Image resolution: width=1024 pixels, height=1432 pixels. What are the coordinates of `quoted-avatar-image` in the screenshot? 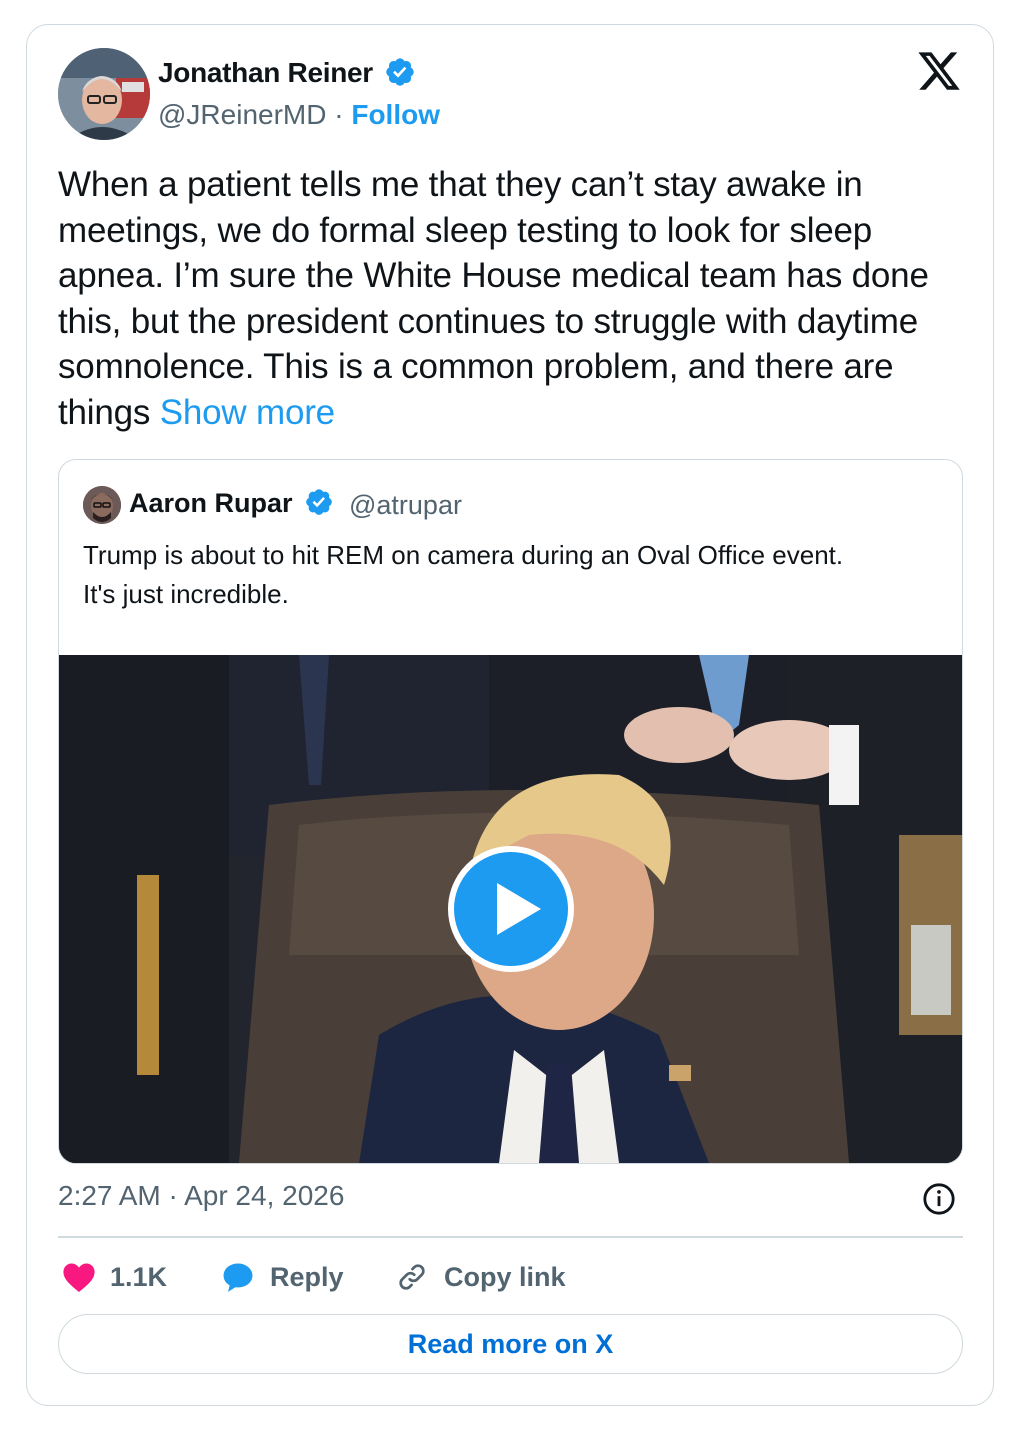 It's located at (102, 505).